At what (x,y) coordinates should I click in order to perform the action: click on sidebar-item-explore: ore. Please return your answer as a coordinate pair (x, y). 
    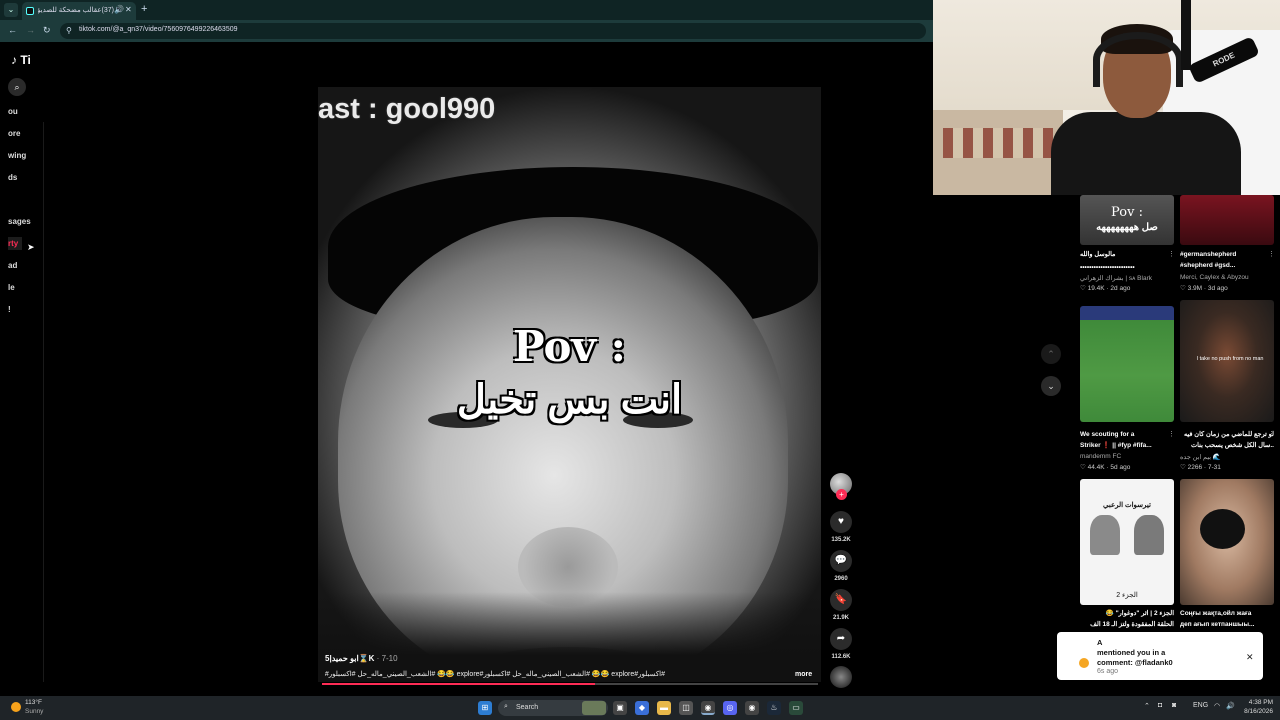
    Looking at the image, I should click on (14, 133).